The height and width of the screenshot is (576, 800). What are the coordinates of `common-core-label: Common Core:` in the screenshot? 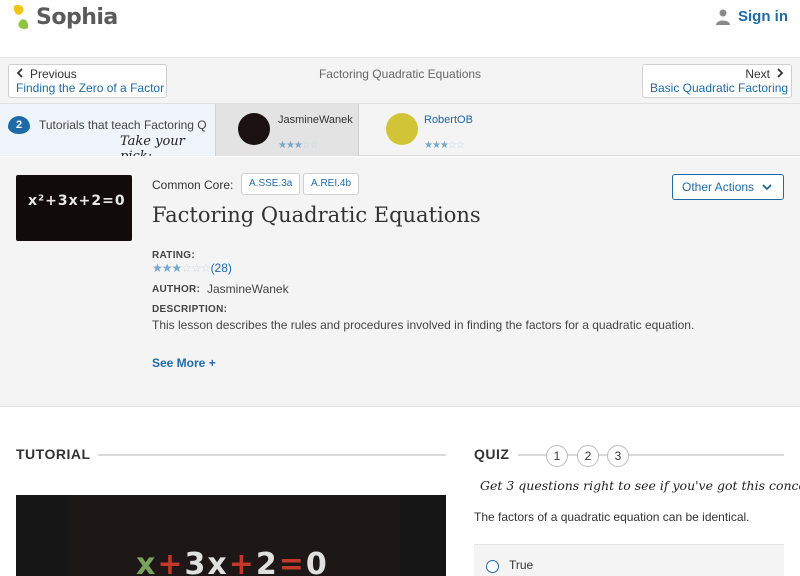 It's located at (193, 185).